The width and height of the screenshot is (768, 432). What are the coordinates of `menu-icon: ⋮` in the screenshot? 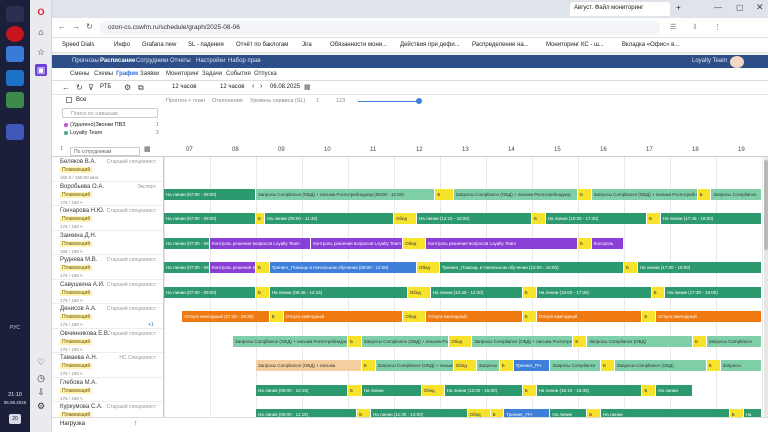 It's located at (717, 27).